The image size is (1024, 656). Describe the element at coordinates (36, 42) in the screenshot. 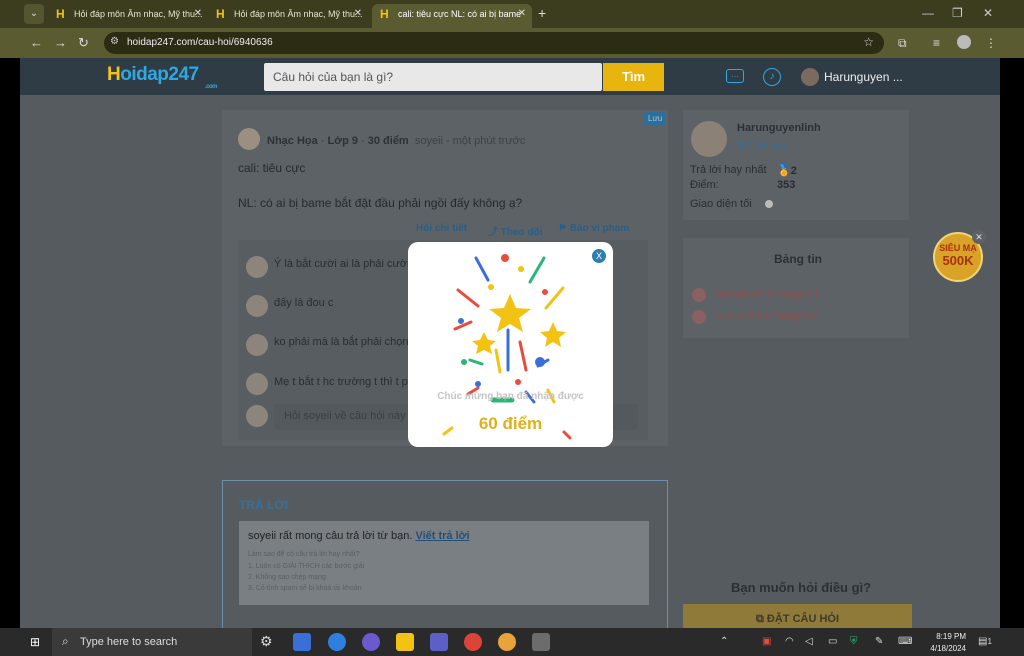

I see `back-icon: ←` at that location.